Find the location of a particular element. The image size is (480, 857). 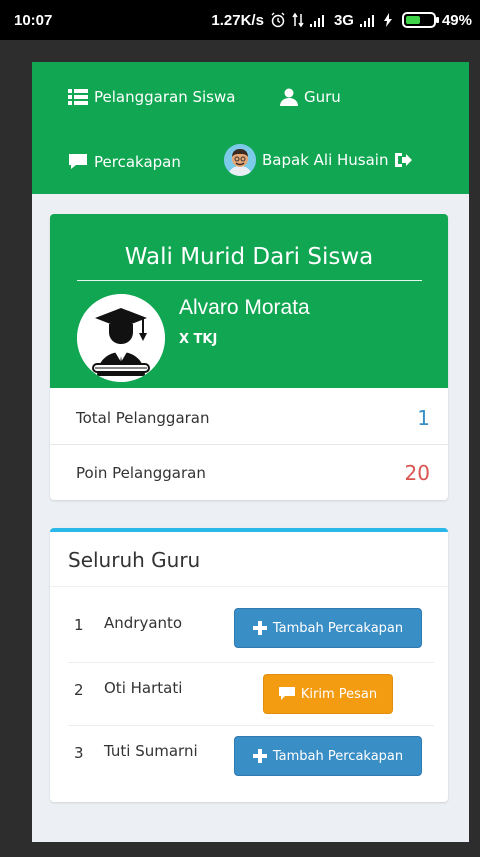

network-speed: 1.27K/s is located at coordinates (237, 20).